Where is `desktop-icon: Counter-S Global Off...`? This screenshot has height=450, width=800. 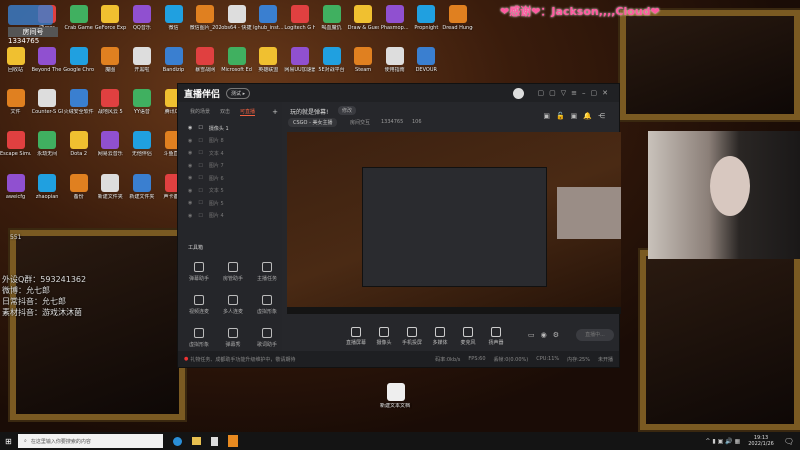
desktop-icon: Counter-S Global Off... is located at coordinates (47, 102).